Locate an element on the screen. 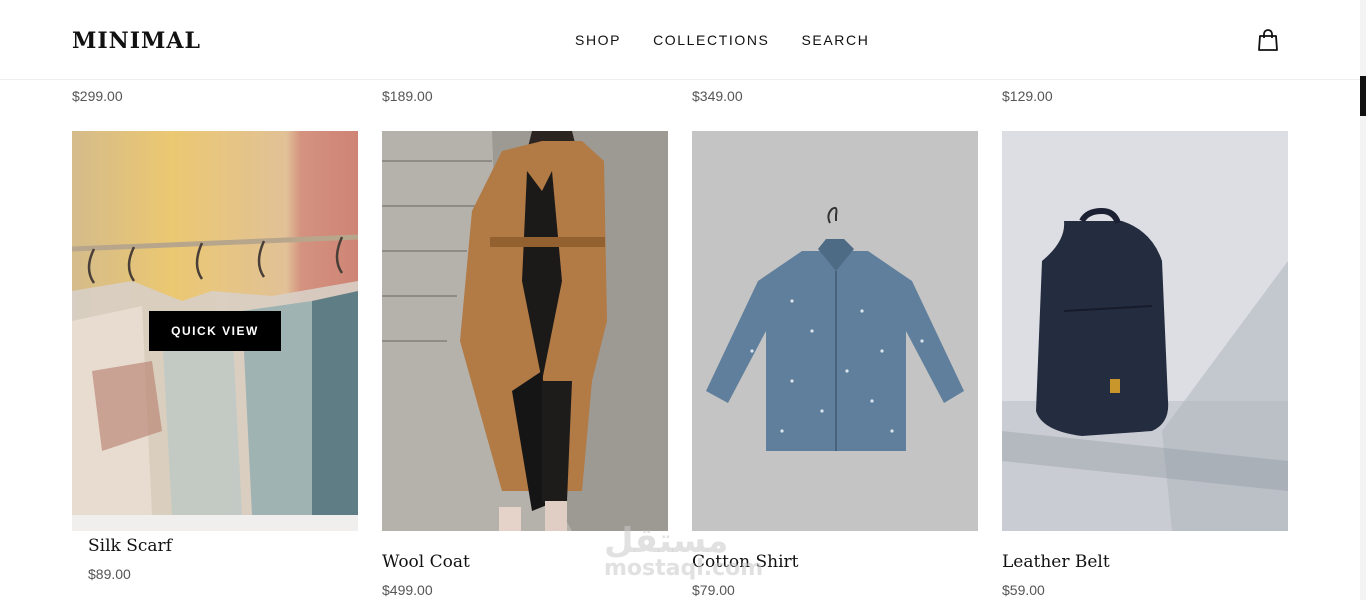 The width and height of the screenshot is (1366, 600). product-price: $349.00 is located at coordinates (717, 96).